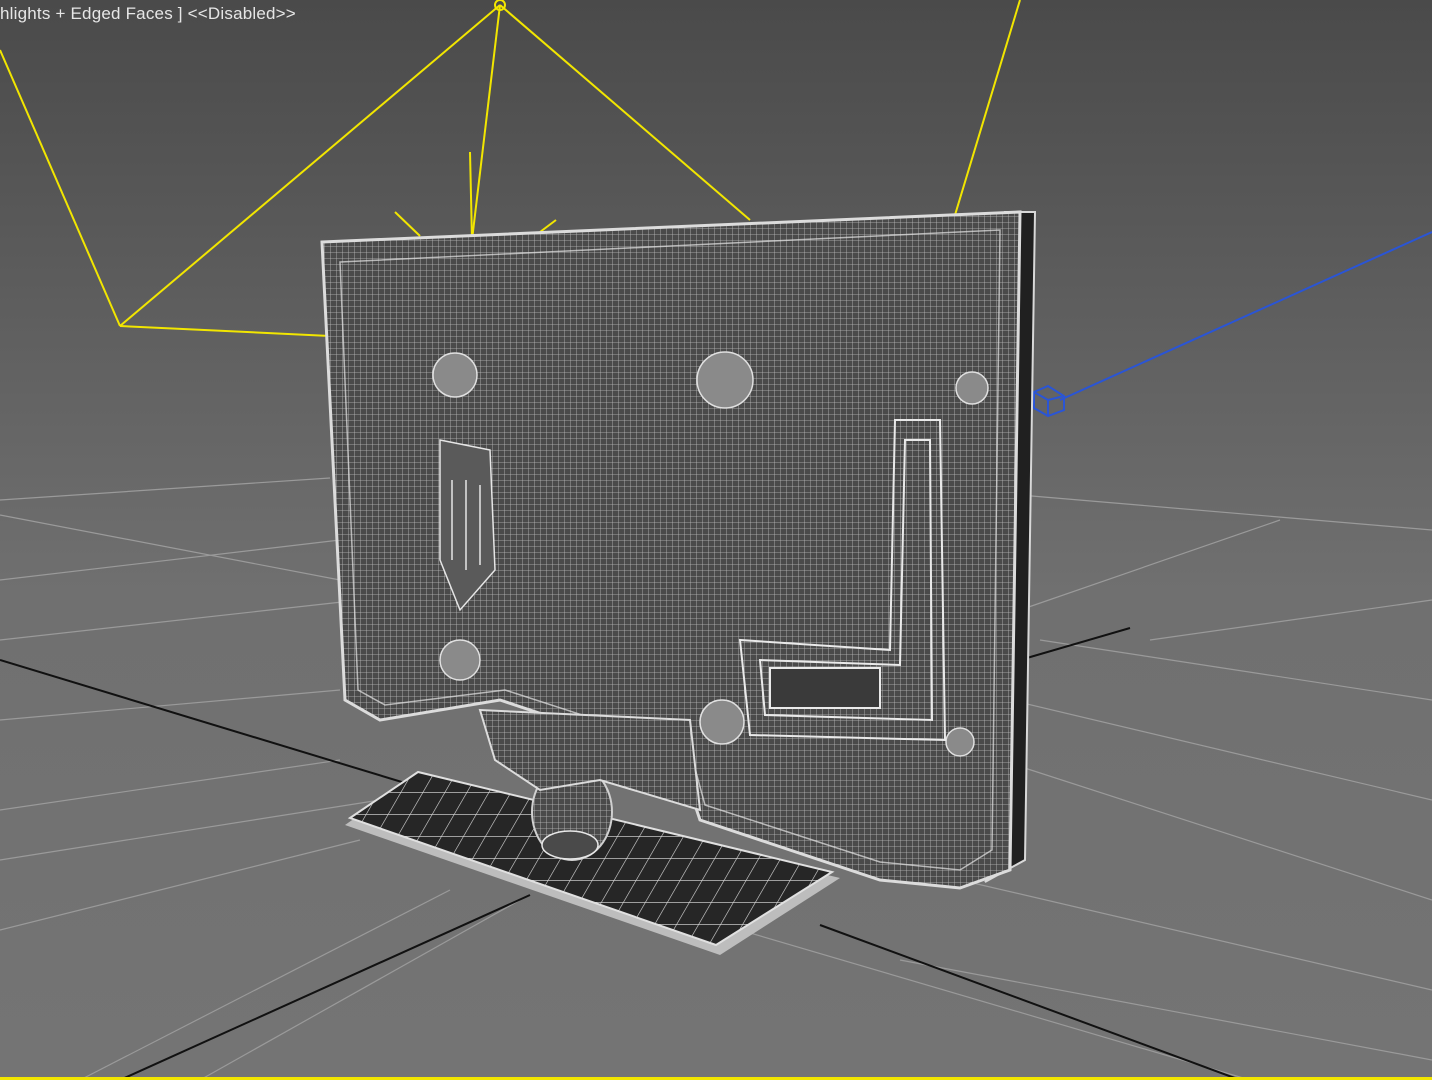  What do you see at coordinates (1232, 324) in the screenshot?
I see `camera-target-gizmo` at bounding box center [1232, 324].